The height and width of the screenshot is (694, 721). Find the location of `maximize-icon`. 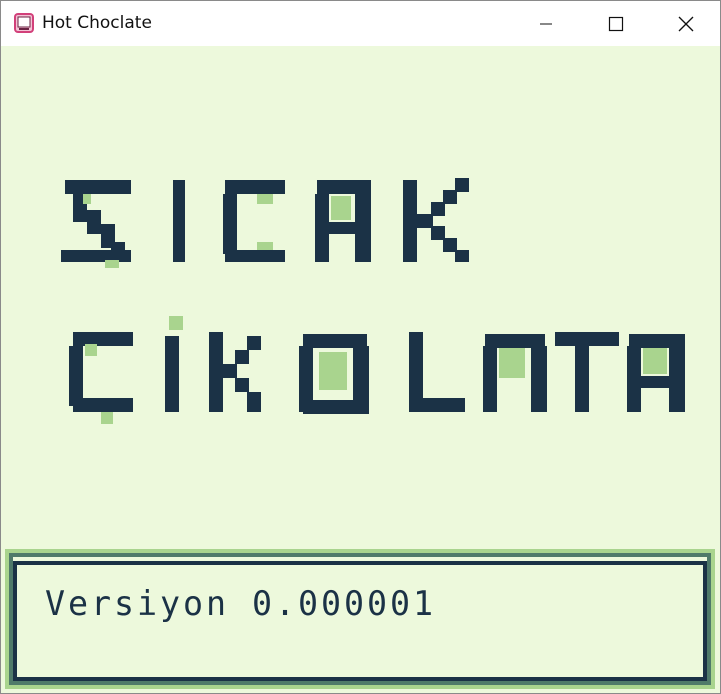

maximize-icon is located at coordinates (616, 23).